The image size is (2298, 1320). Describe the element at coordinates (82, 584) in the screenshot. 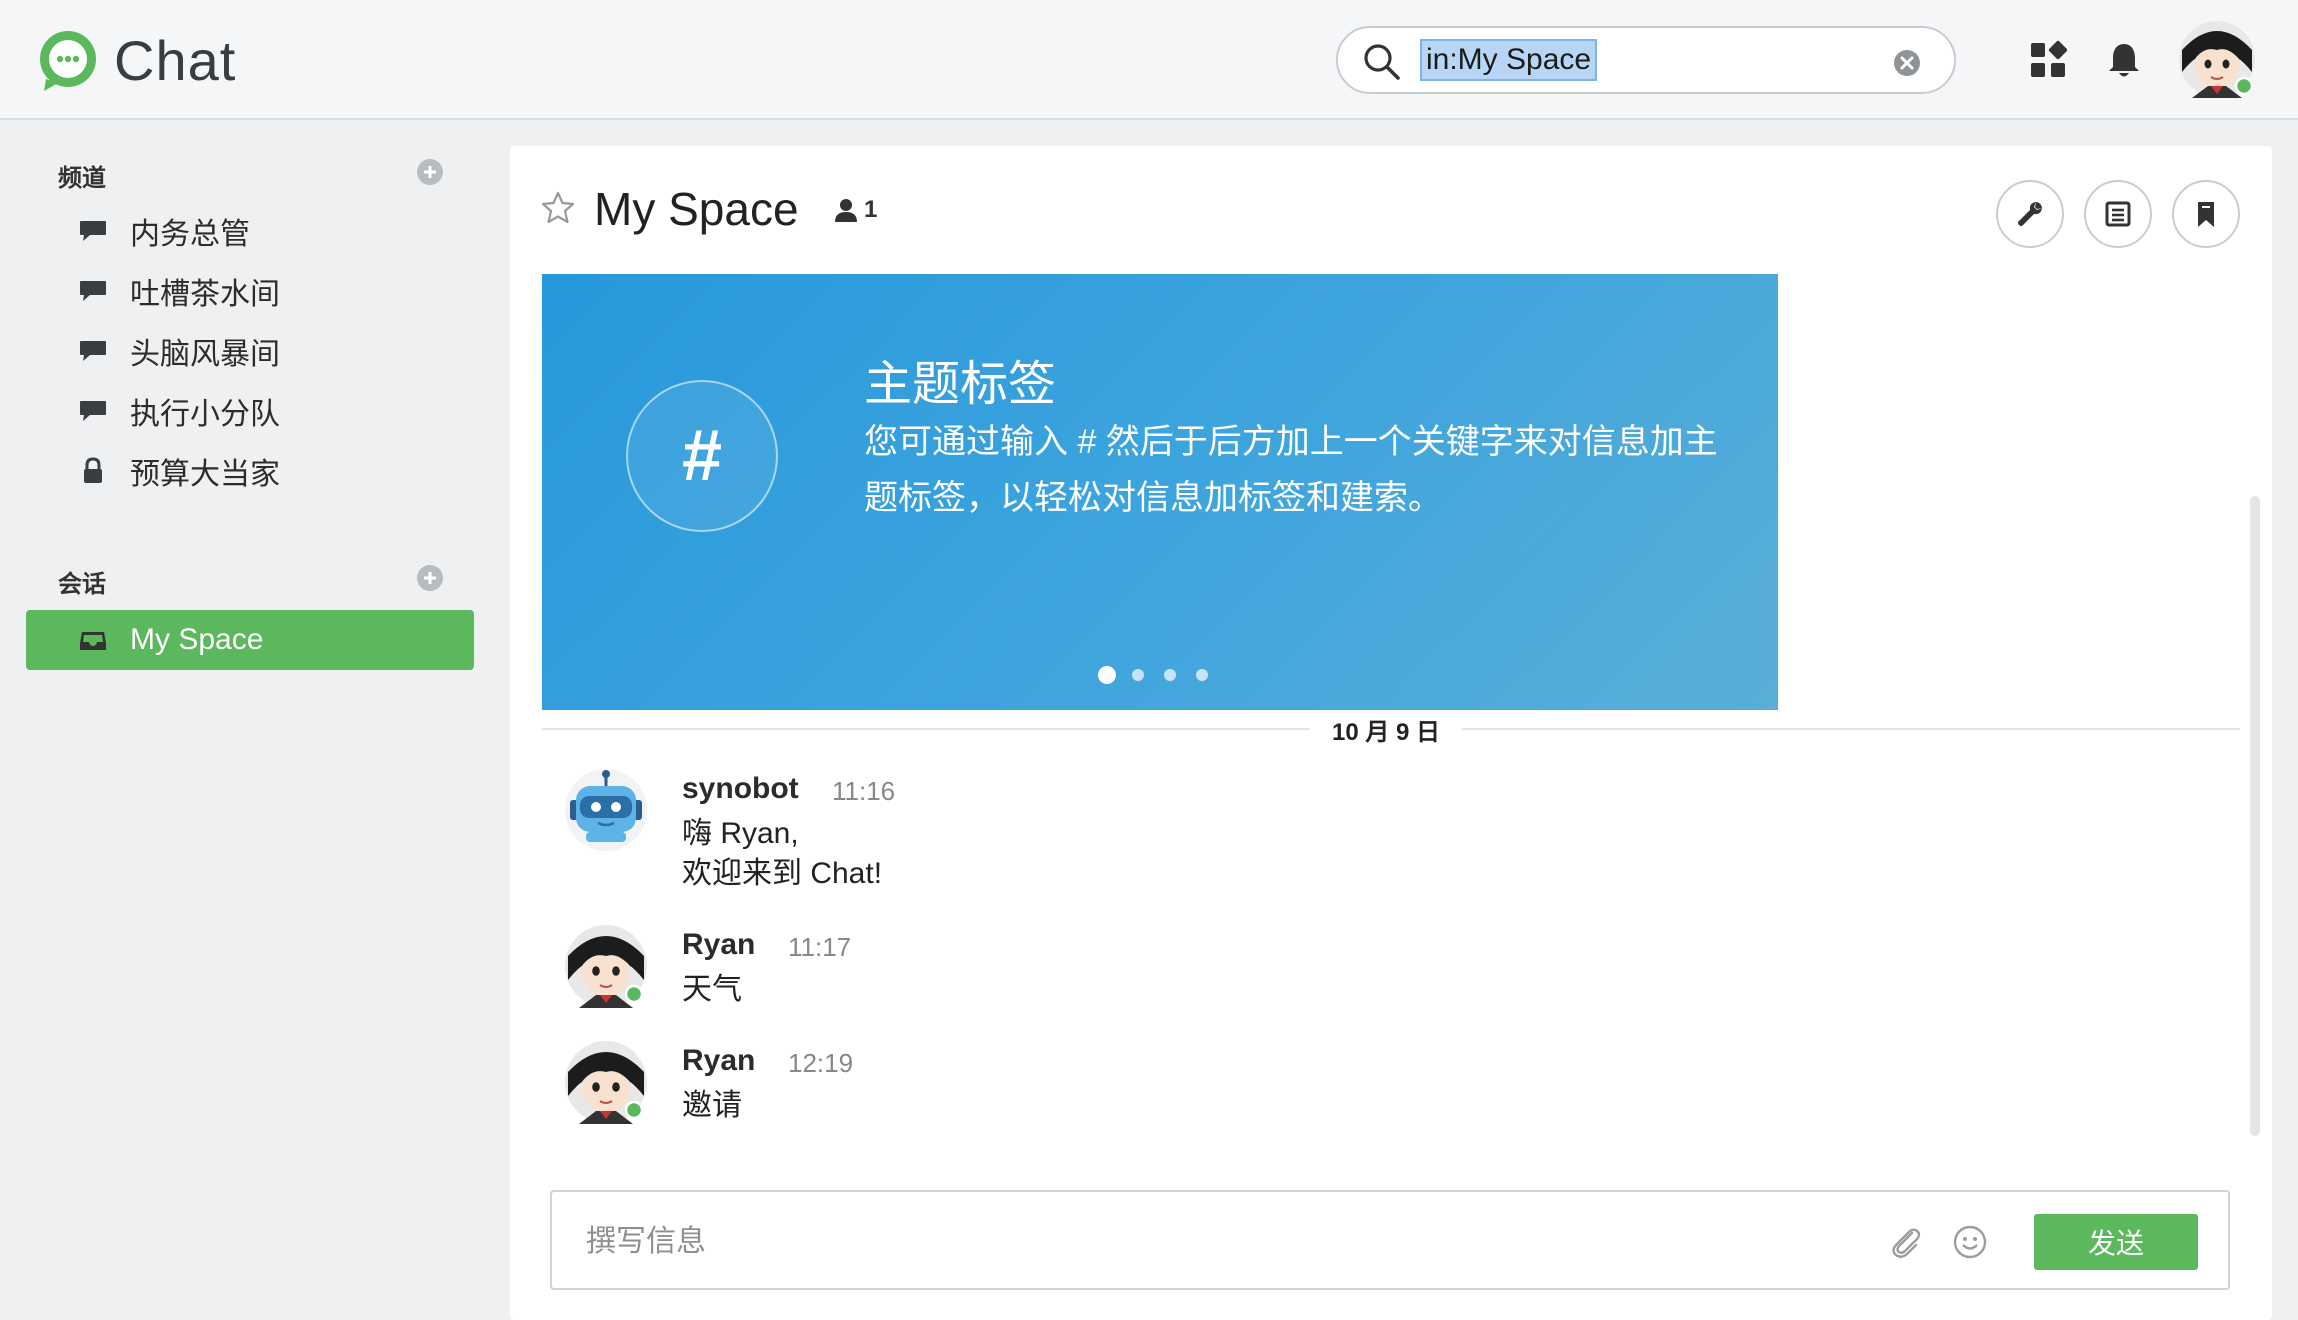

I see `conversations-section-title: 会话` at that location.